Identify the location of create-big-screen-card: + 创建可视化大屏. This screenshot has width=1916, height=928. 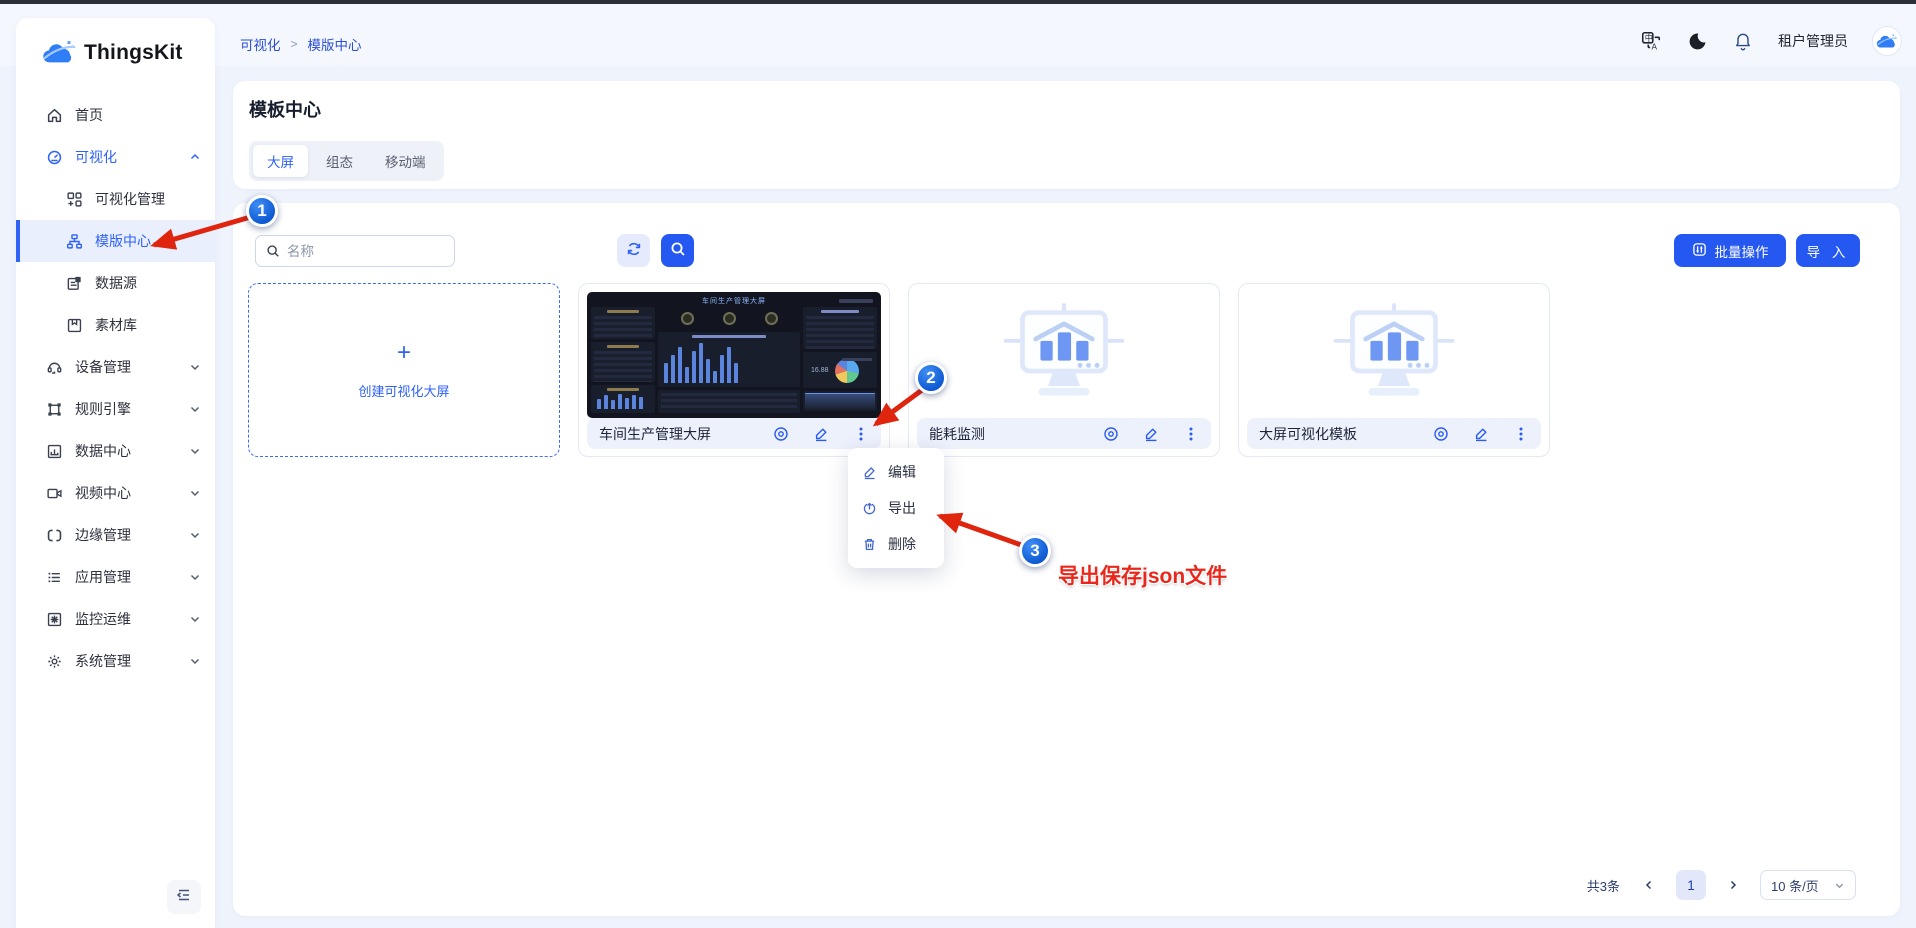
(404, 370).